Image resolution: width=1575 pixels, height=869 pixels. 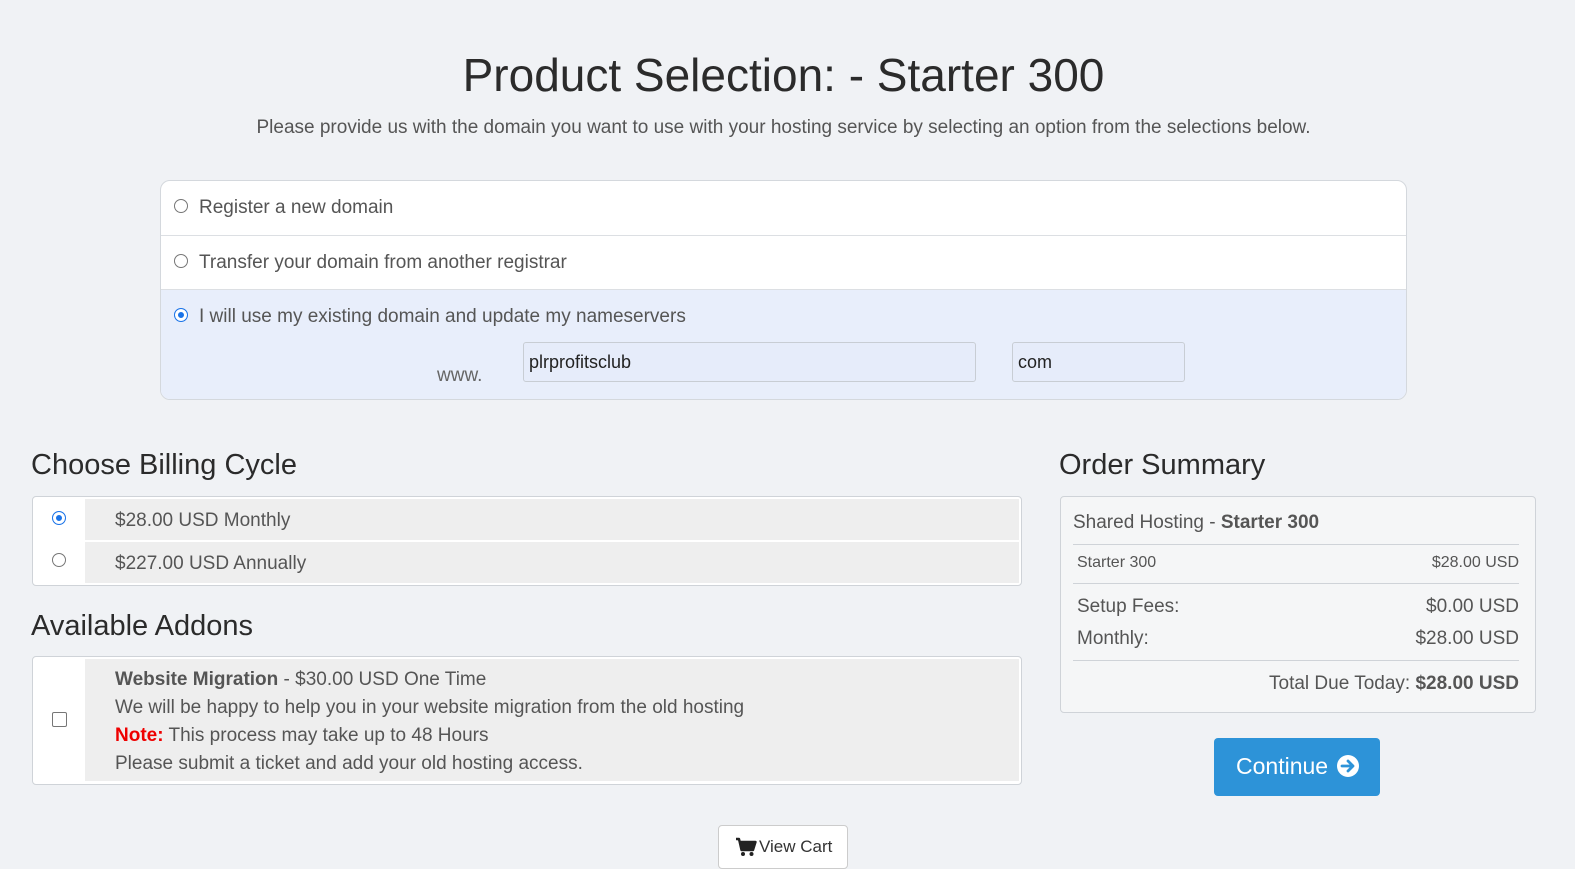 What do you see at coordinates (139, 735) in the screenshot?
I see `addon-note-label: Note:` at bounding box center [139, 735].